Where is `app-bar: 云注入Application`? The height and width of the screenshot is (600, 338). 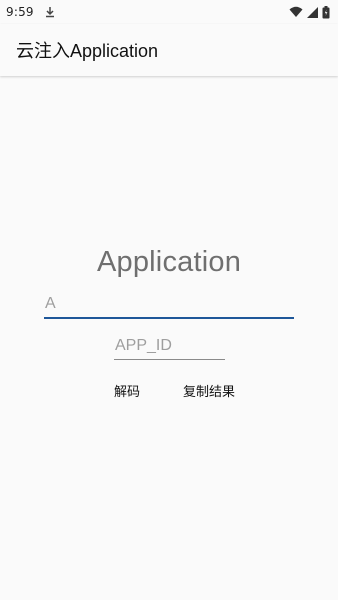
app-bar: 云注入Application is located at coordinates (169, 50).